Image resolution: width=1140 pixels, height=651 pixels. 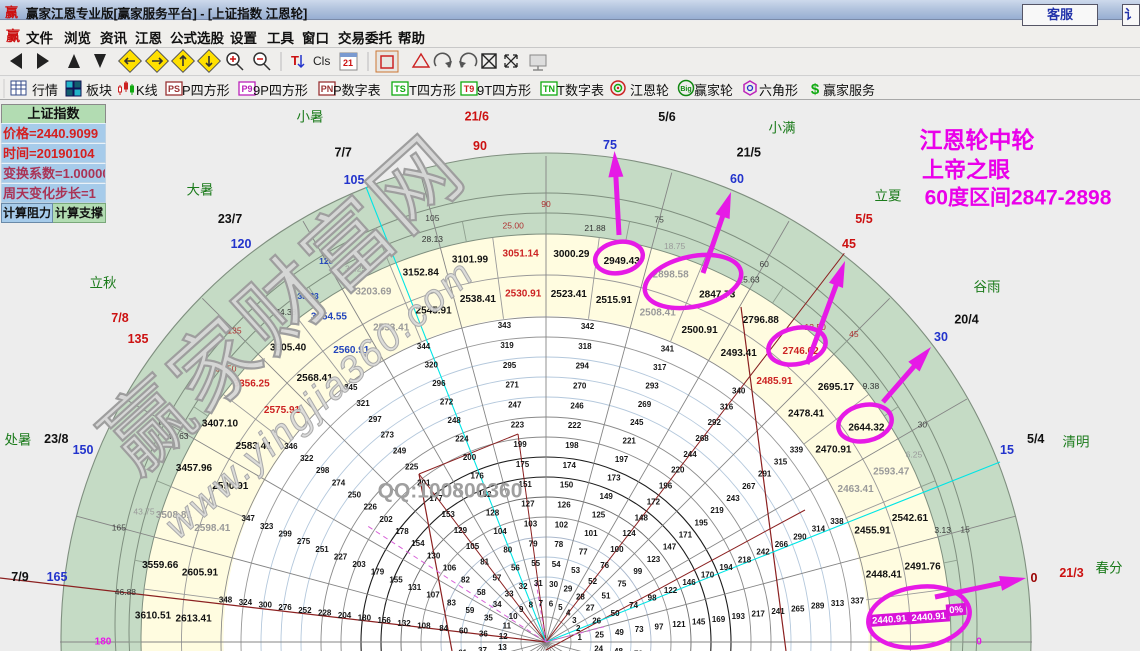 What do you see at coordinates (323, 470) in the screenshot?
I see `svg-text: 298` at bounding box center [323, 470].